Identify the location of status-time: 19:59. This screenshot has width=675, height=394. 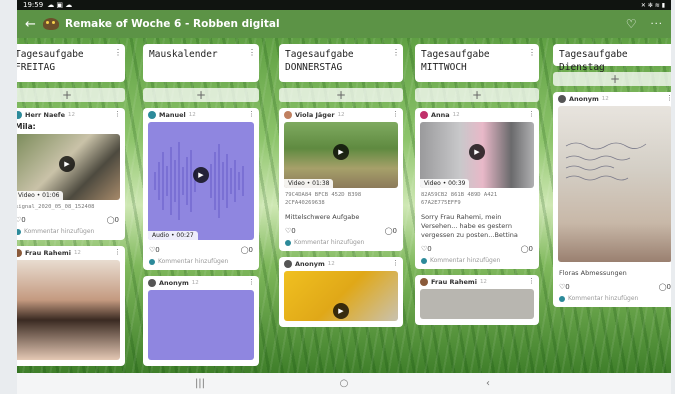
(33, 5).